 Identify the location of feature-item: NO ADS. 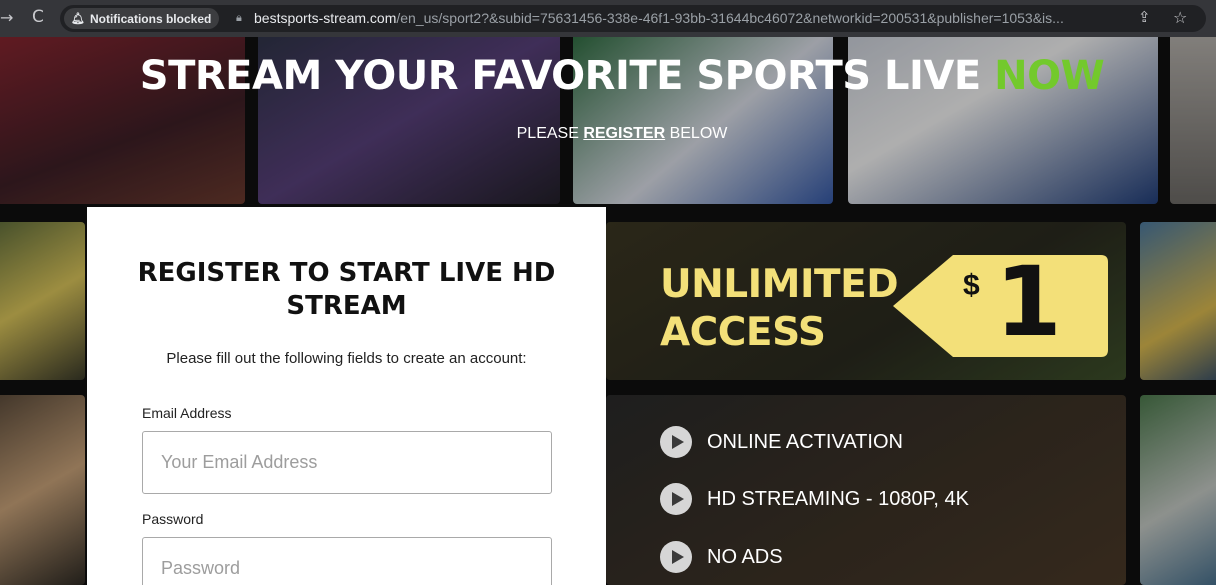
(721, 557).